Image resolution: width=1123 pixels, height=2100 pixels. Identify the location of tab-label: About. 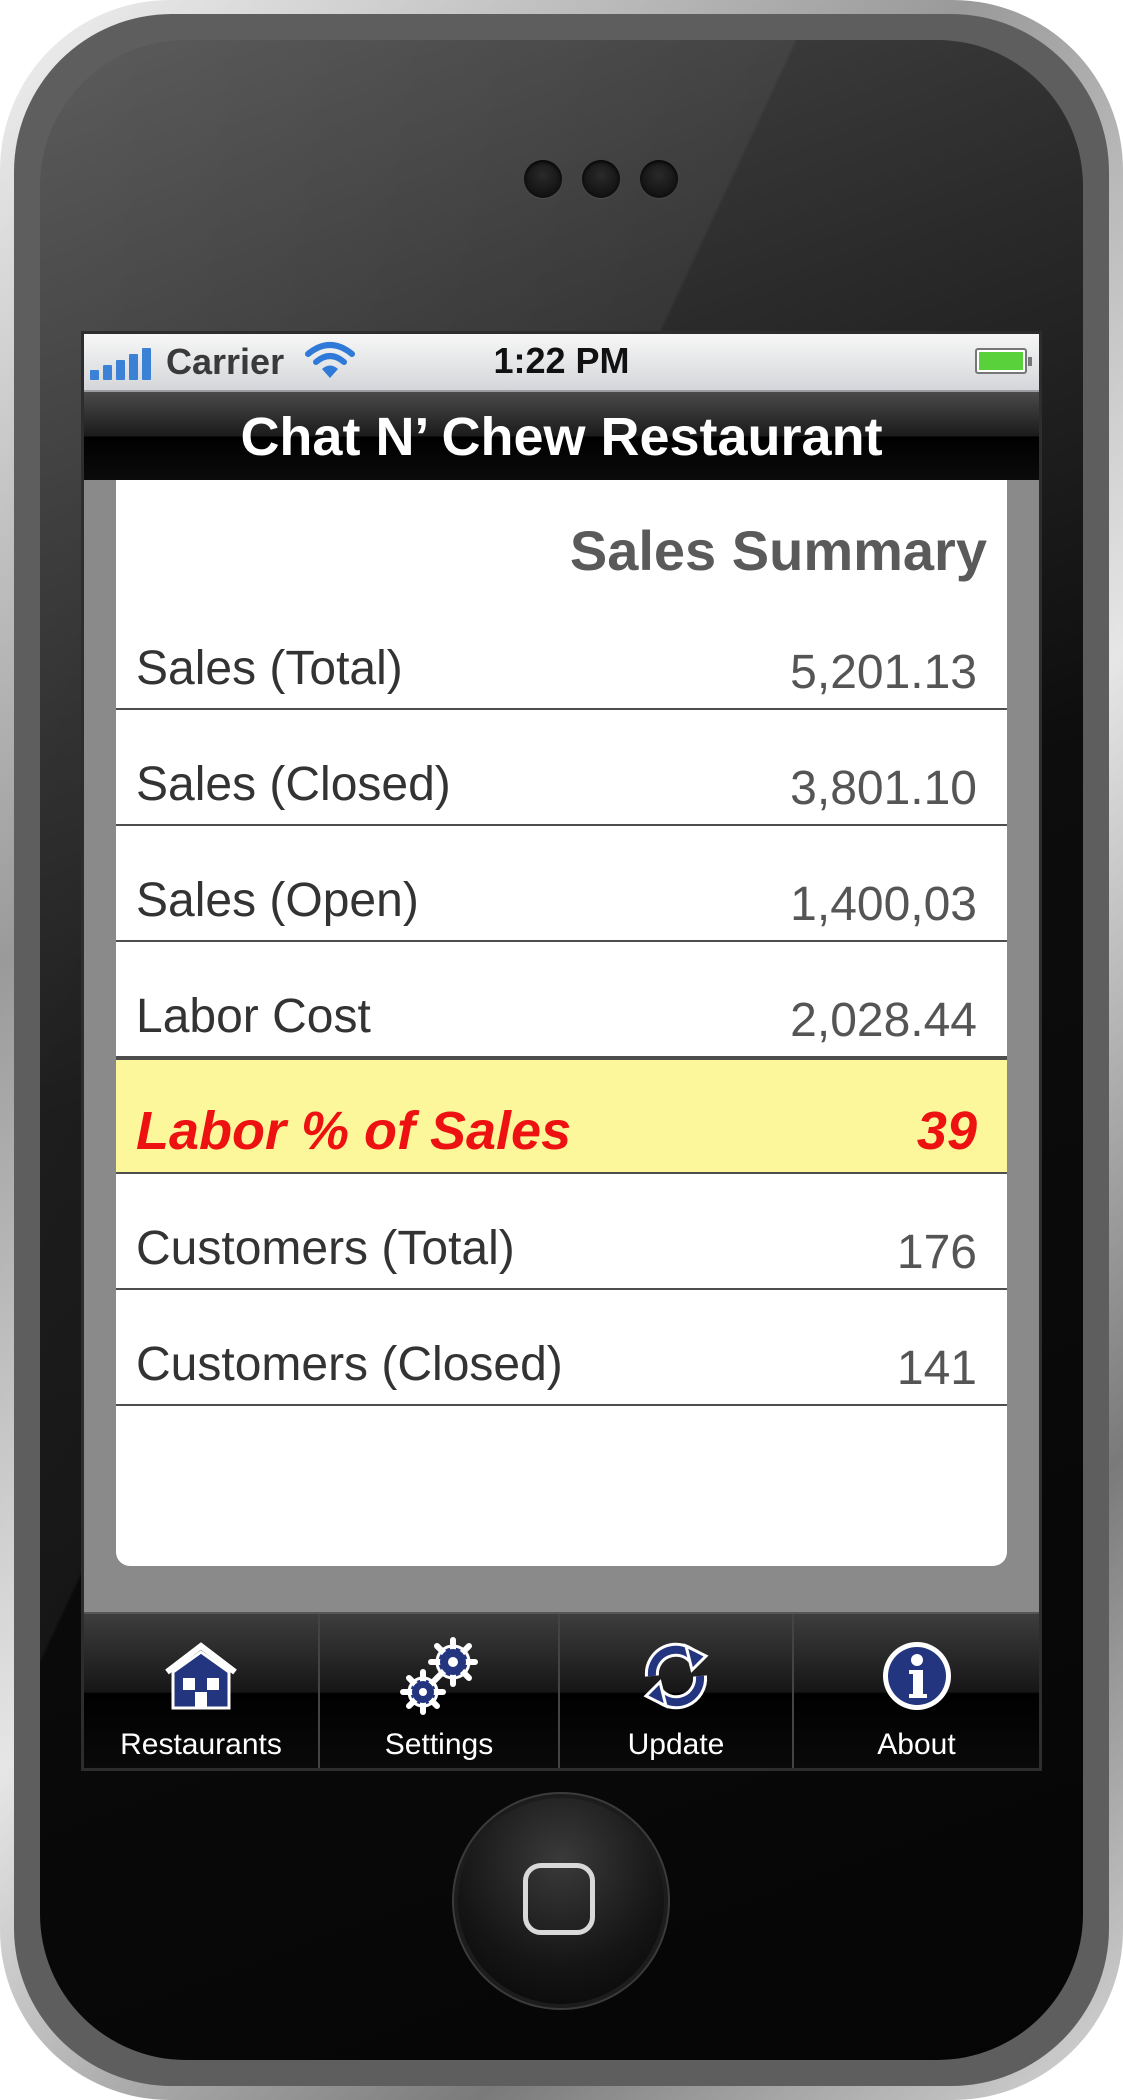
(916, 1744).